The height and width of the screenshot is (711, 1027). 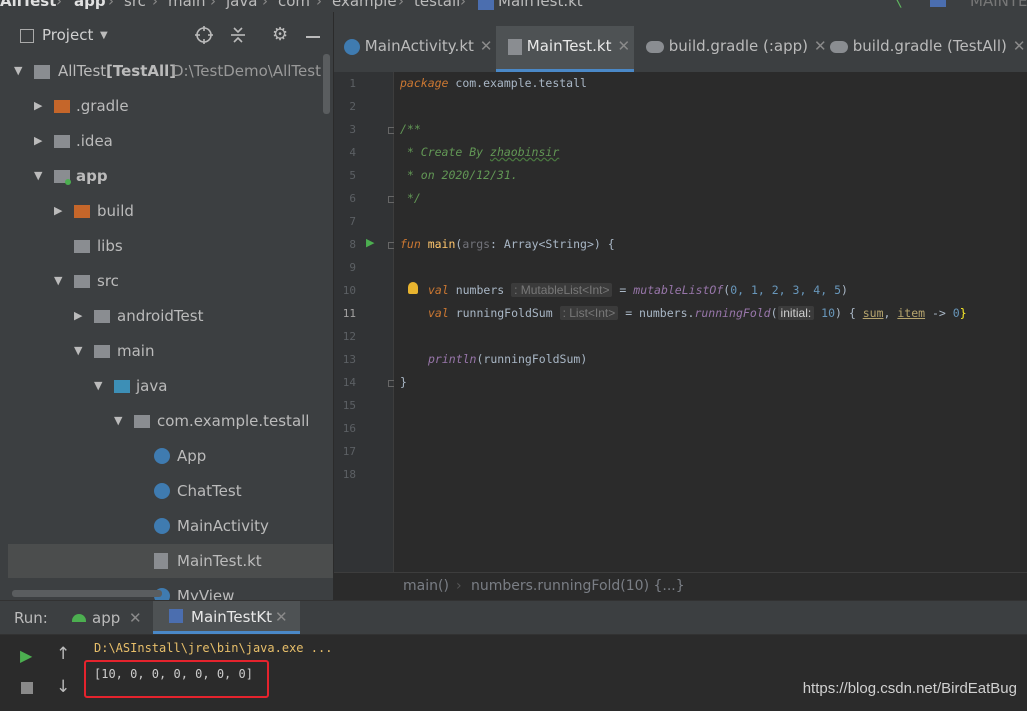 I want to click on crumb-com: com, so click(x=294, y=5).